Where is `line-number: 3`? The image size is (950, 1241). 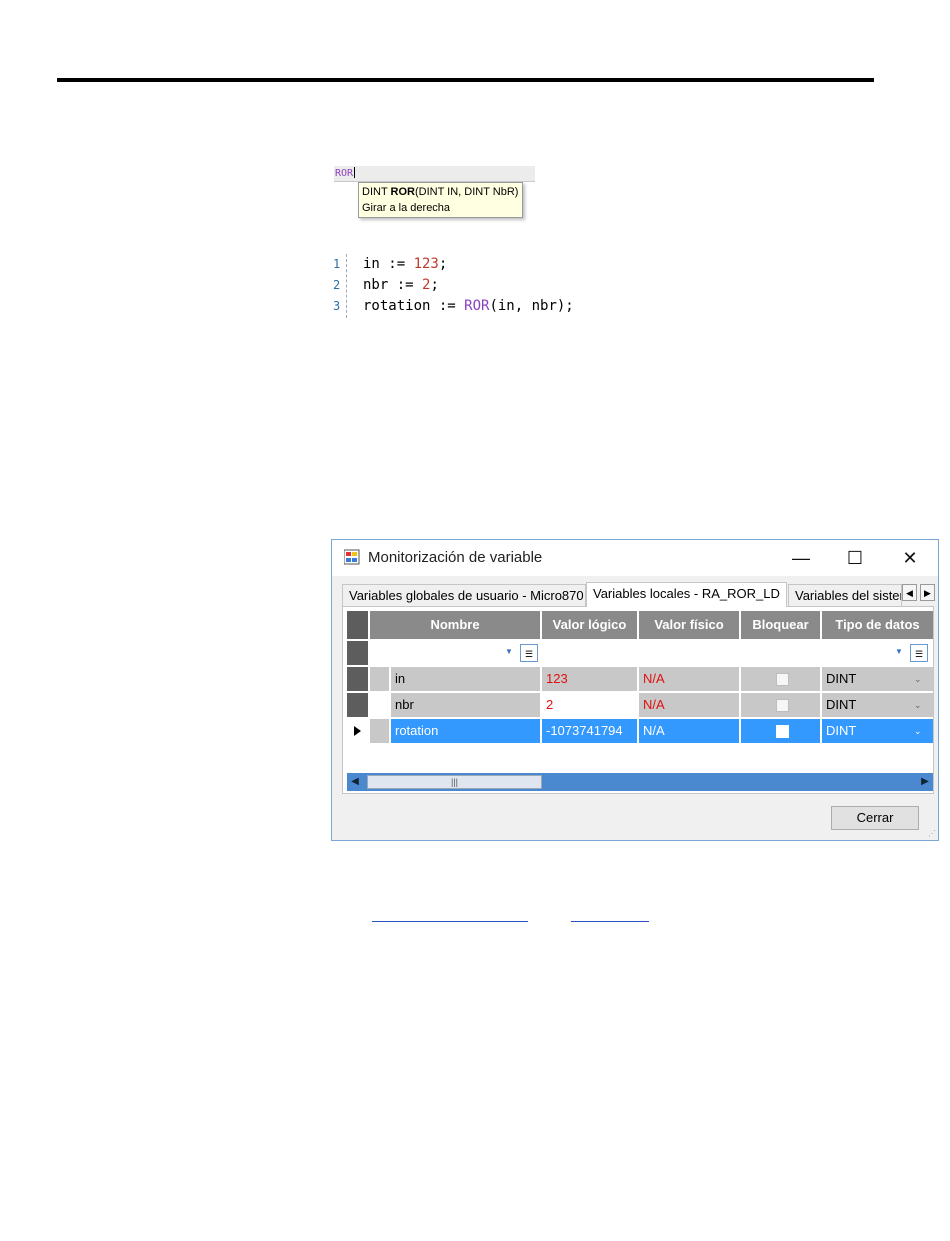
line-number: 3 is located at coordinates (337, 306).